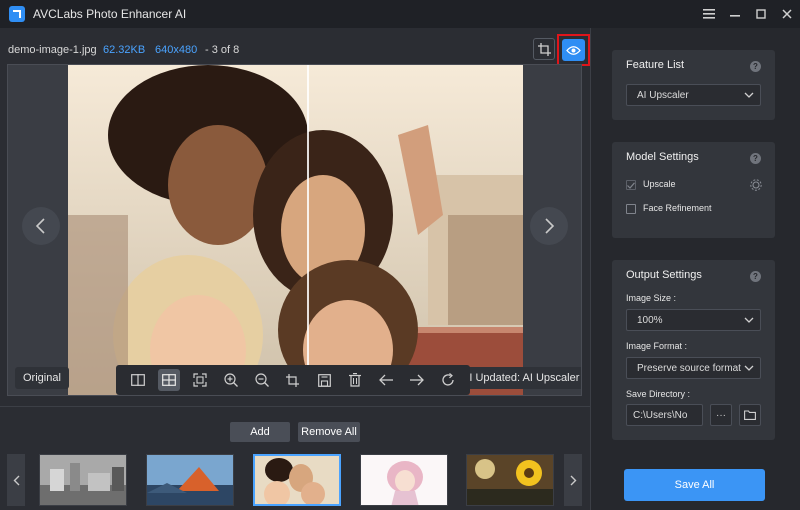  Describe the element at coordinates (83, 480) in the screenshot. I see `thumbnail-city` at that location.